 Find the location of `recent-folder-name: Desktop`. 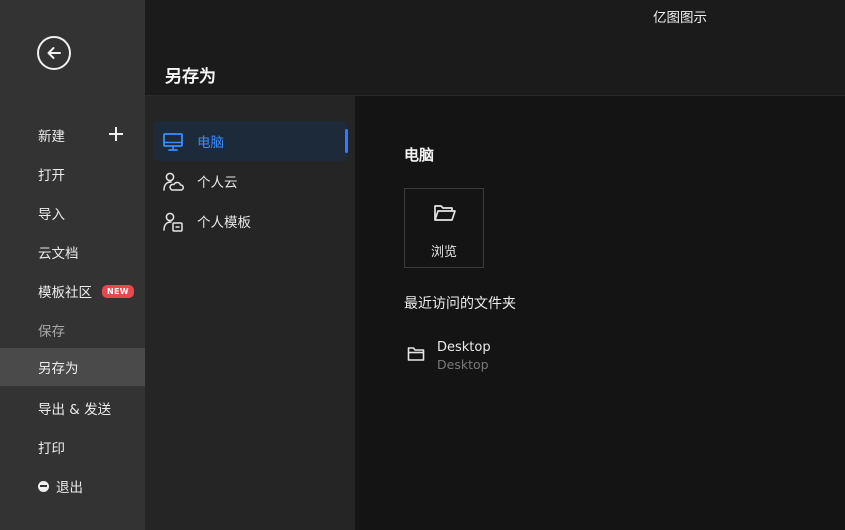

recent-folder-name: Desktop is located at coordinates (464, 347).